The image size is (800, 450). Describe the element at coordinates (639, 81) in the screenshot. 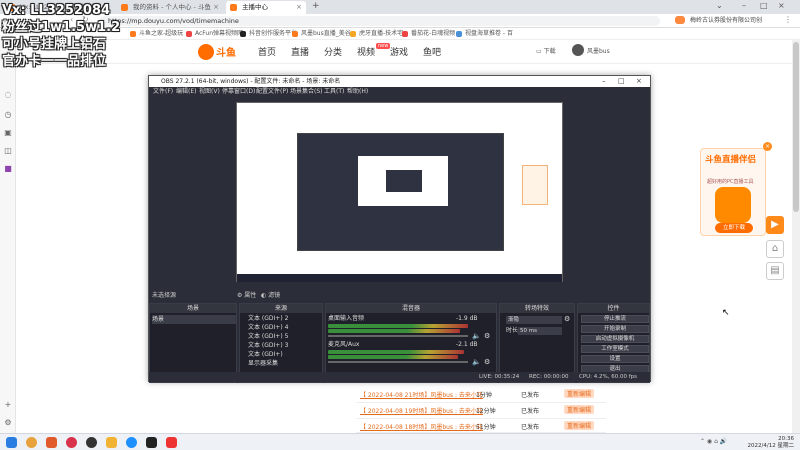

I see `close-icon: ×` at that location.